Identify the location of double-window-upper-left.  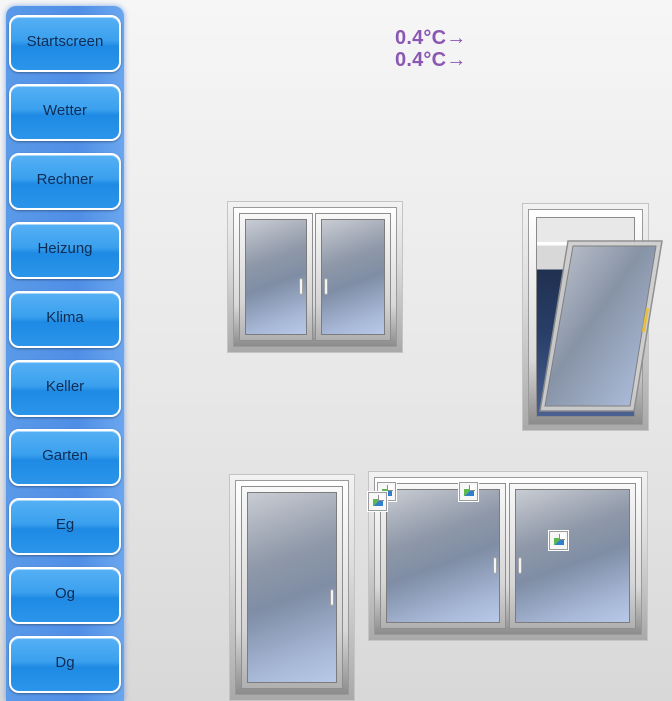
(315, 277).